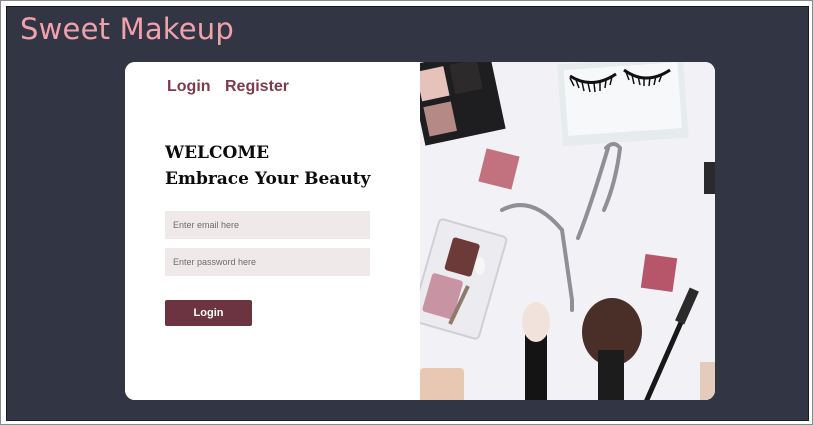 Image resolution: width=813 pixels, height=425 pixels. Describe the element at coordinates (189, 87) in the screenshot. I see `nav-login-link: Login` at that location.